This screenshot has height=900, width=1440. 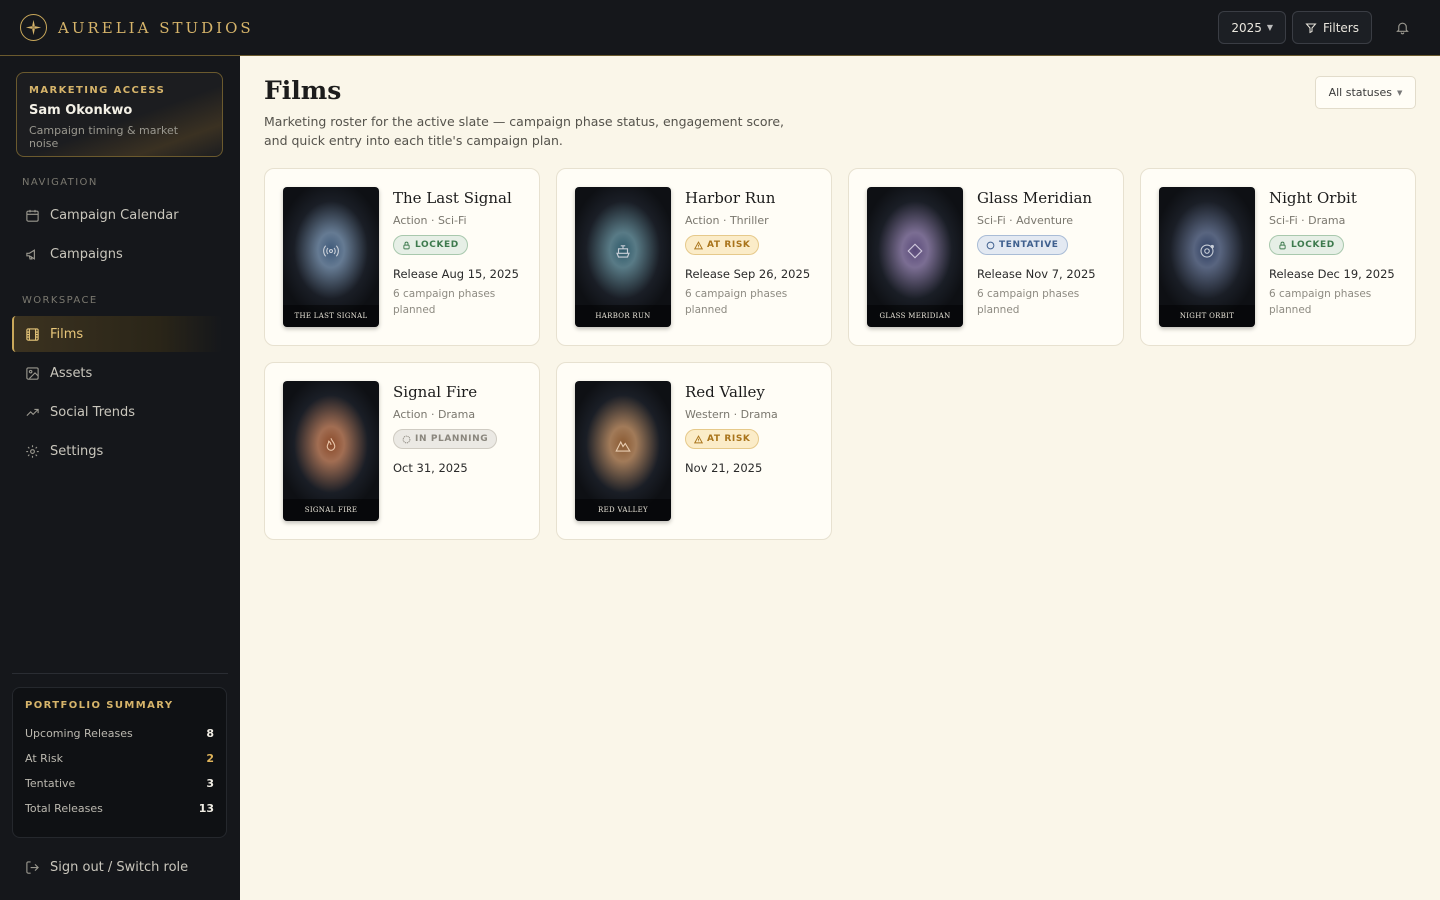 What do you see at coordinates (1207, 257) in the screenshot?
I see `film-poster: NIGHT ORBIT` at bounding box center [1207, 257].